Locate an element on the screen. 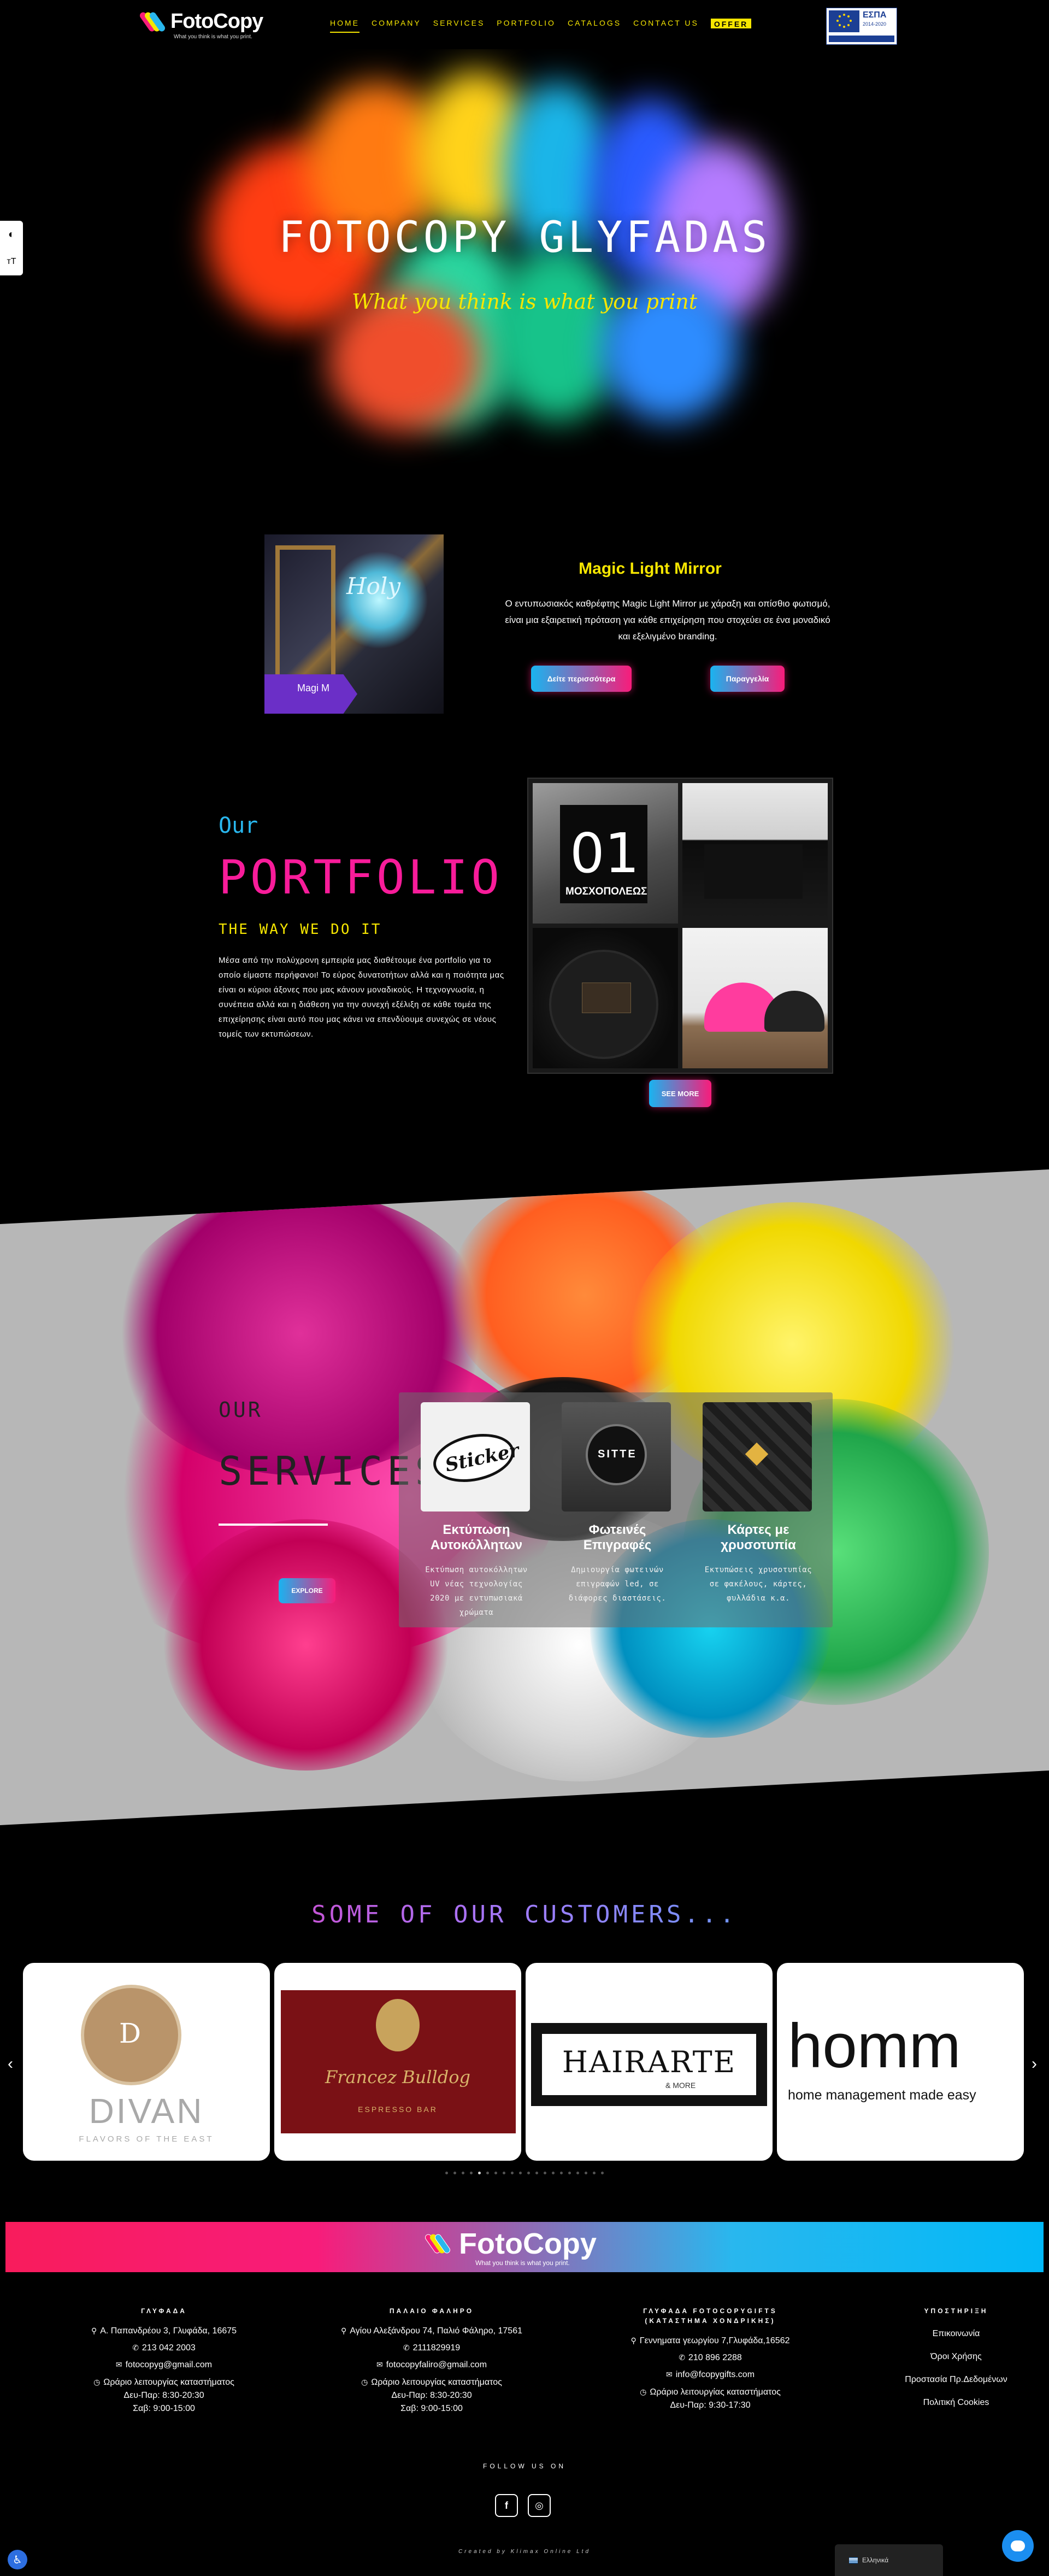 Image resolution: width=1049 pixels, height=2576 pixels. espa-bar is located at coordinates (862, 39).